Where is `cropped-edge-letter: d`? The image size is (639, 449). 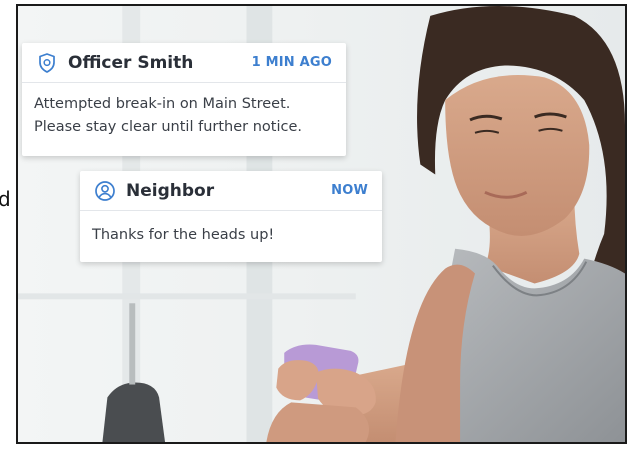 cropped-edge-letter: d is located at coordinates (5, 199).